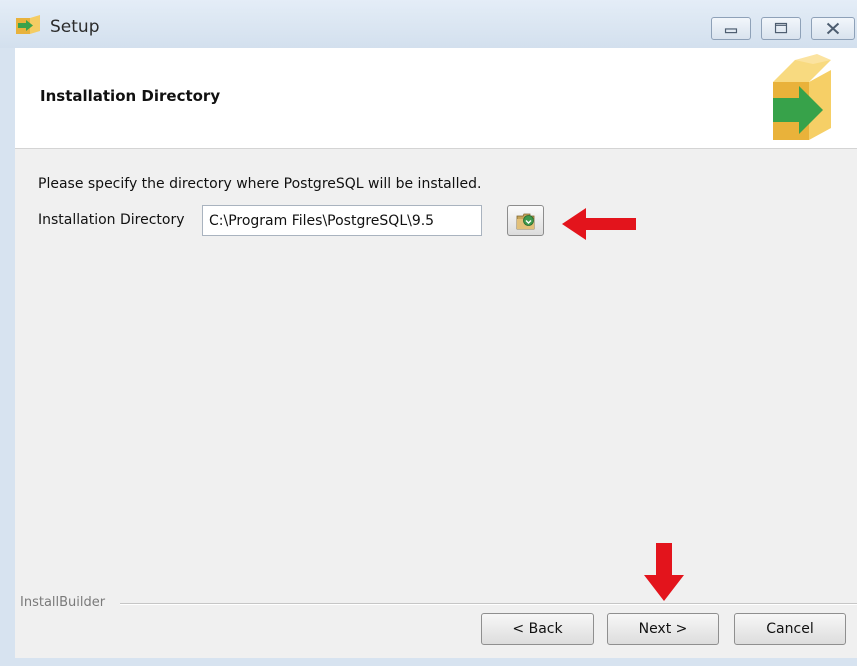  Describe the element at coordinates (663, 629) in the screenshot. I see `next-button: Next >` at that location.